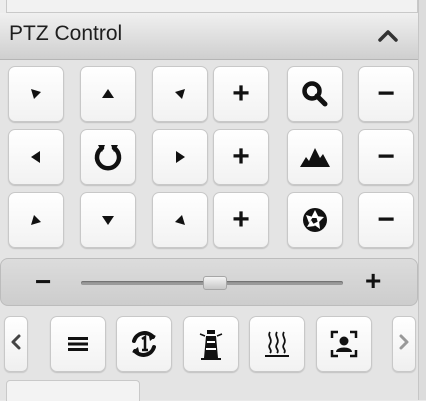 The width and height of the screenshot is (426, 401). What do you see at coordinates (388, 36) in the screenshot?
I see `chevron-up-icon` at bounding box center [388, 36].